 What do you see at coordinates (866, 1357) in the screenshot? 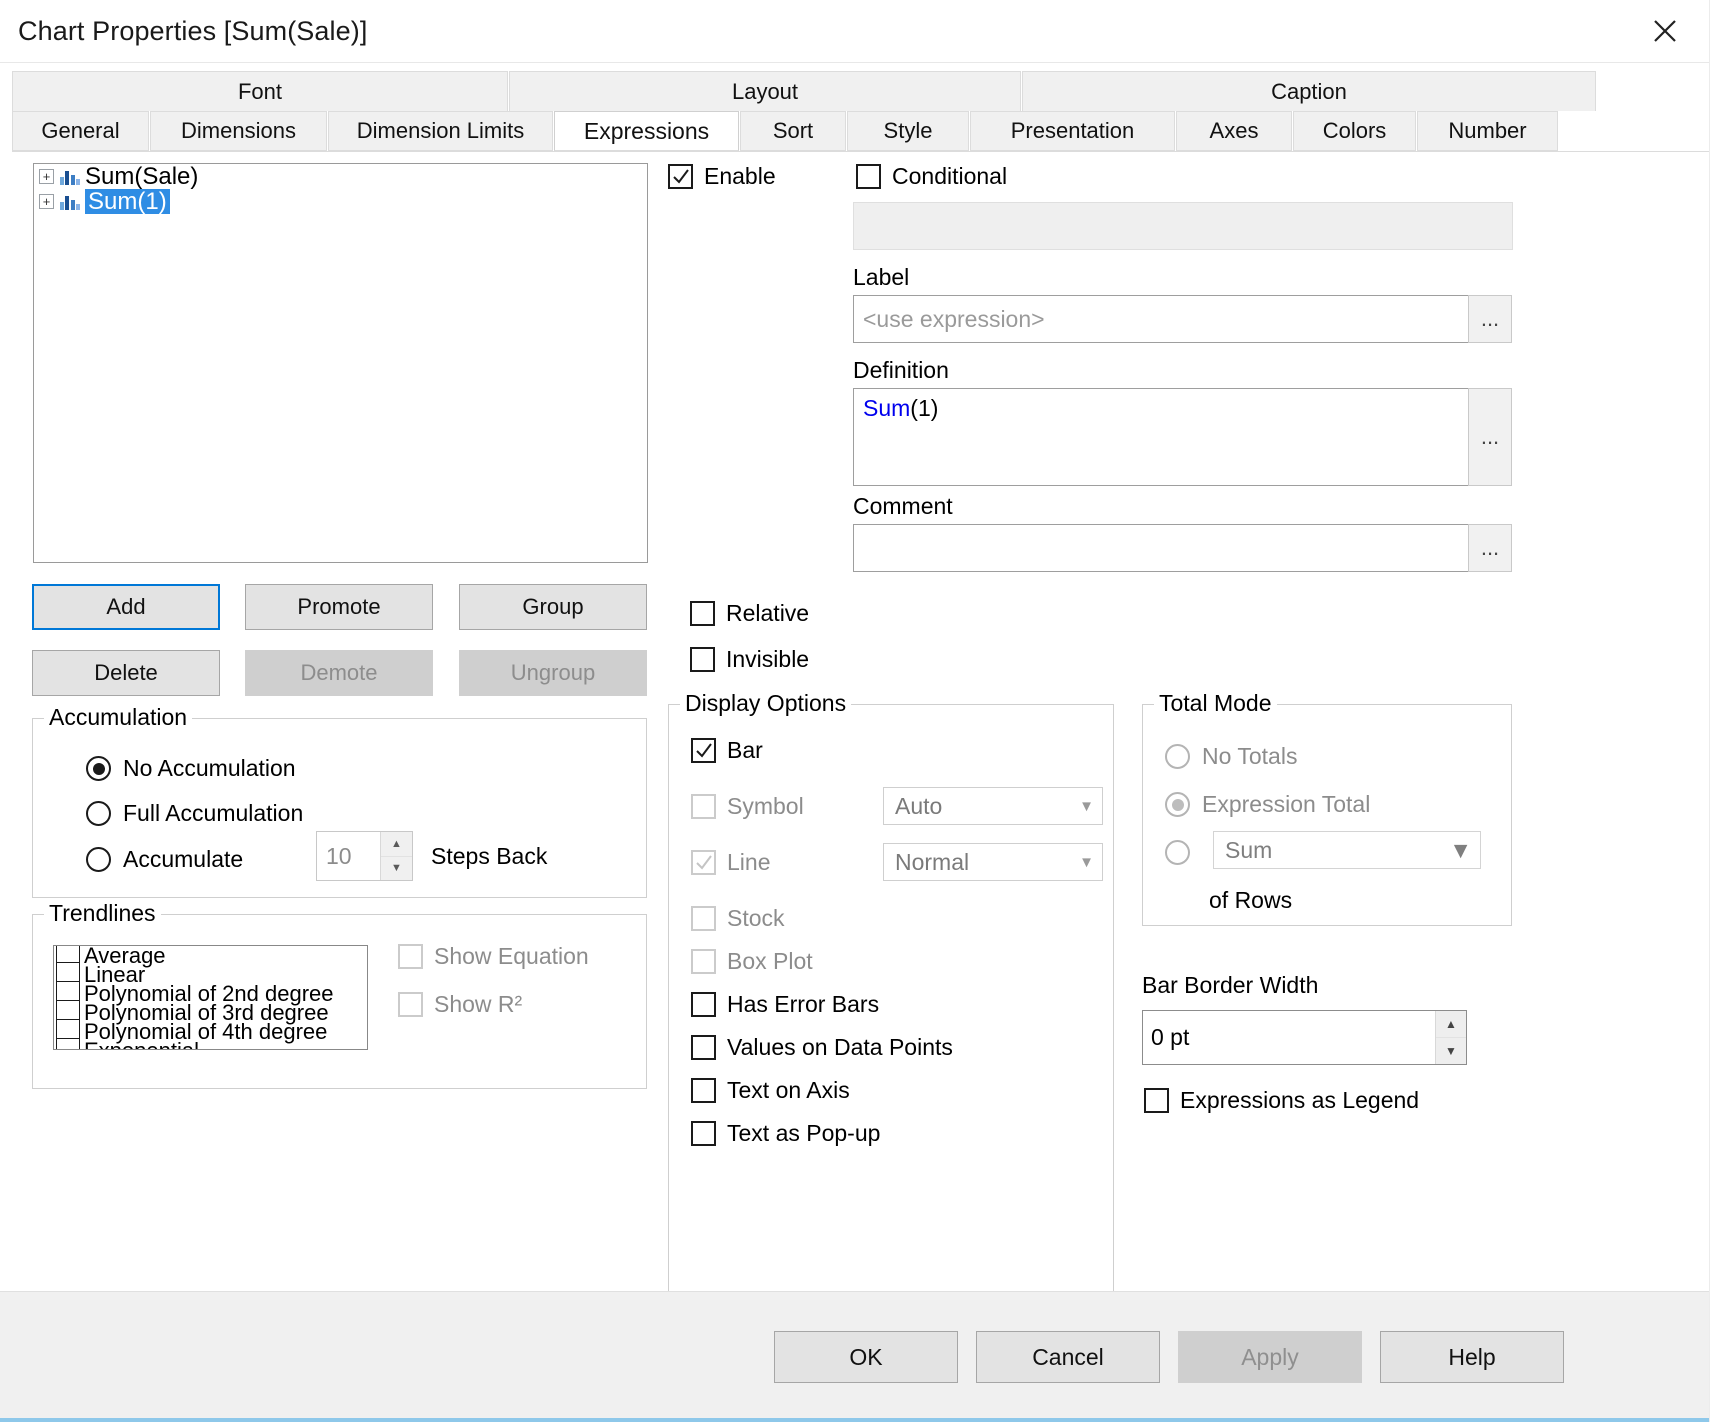
I see `ok-button: OK` at bounding box center [866, 1357].